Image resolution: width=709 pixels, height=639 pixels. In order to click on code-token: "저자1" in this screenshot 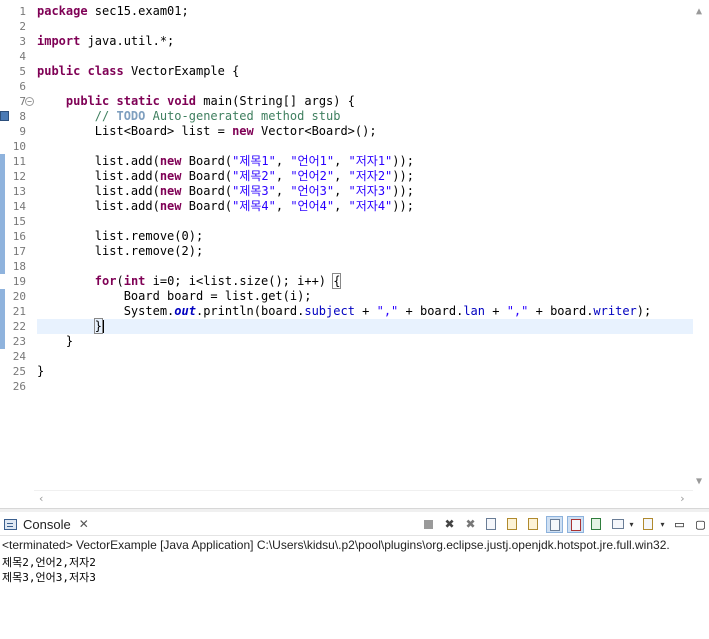, I will do `click(370, 161)`.